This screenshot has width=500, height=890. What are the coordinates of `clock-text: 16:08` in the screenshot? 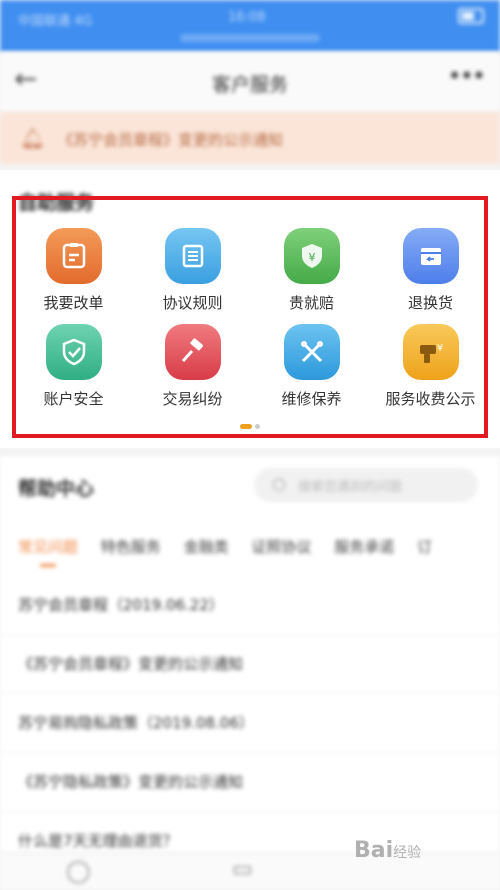 It's located at (247, 17).